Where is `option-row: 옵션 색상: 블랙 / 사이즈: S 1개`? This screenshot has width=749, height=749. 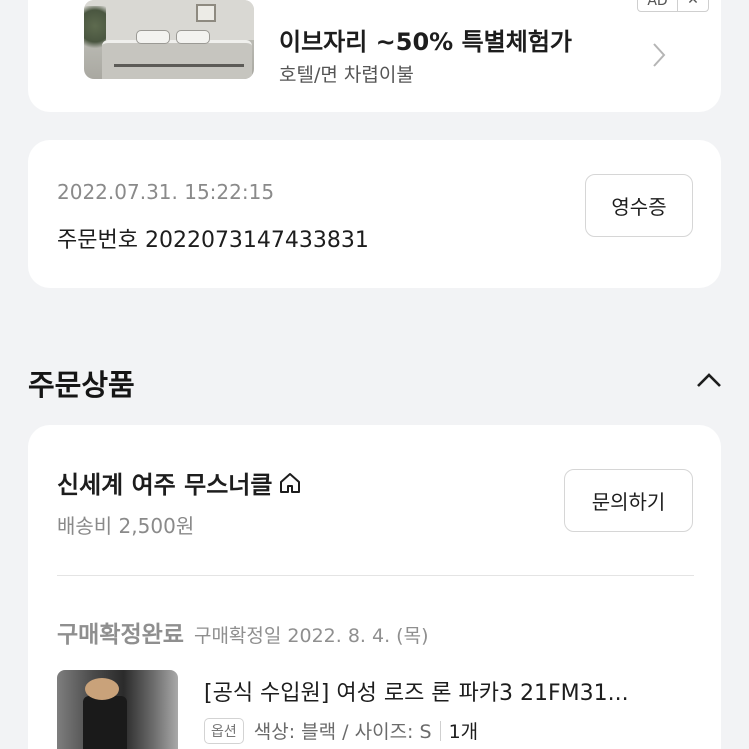
option-row: 옵션 색상: 블랙 / 사이즈: S 1개 is located at coordinates (341, 730).